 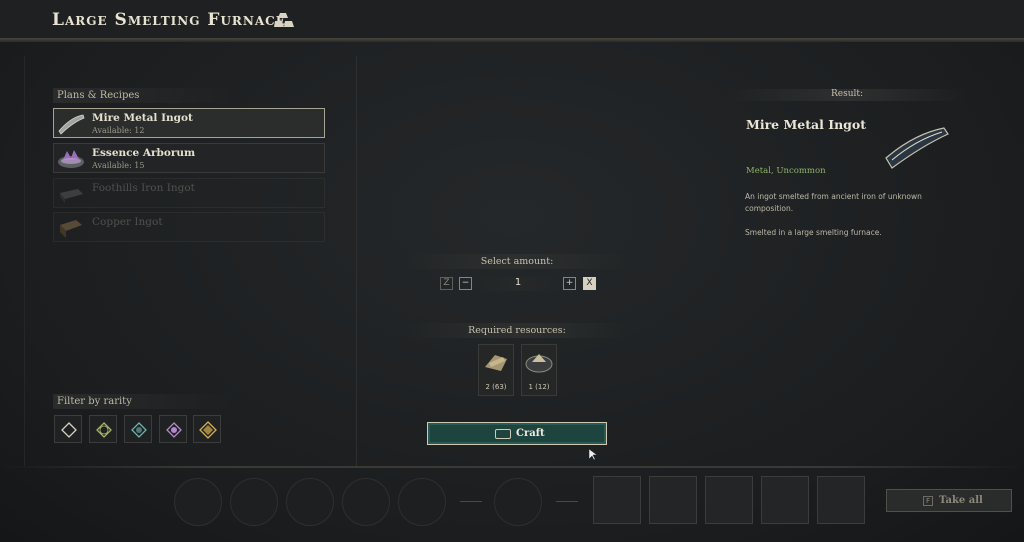 What do you see at coordinates (512, 40) in the screenshot?
I see `header-edge` at bounding box center [512, 40].